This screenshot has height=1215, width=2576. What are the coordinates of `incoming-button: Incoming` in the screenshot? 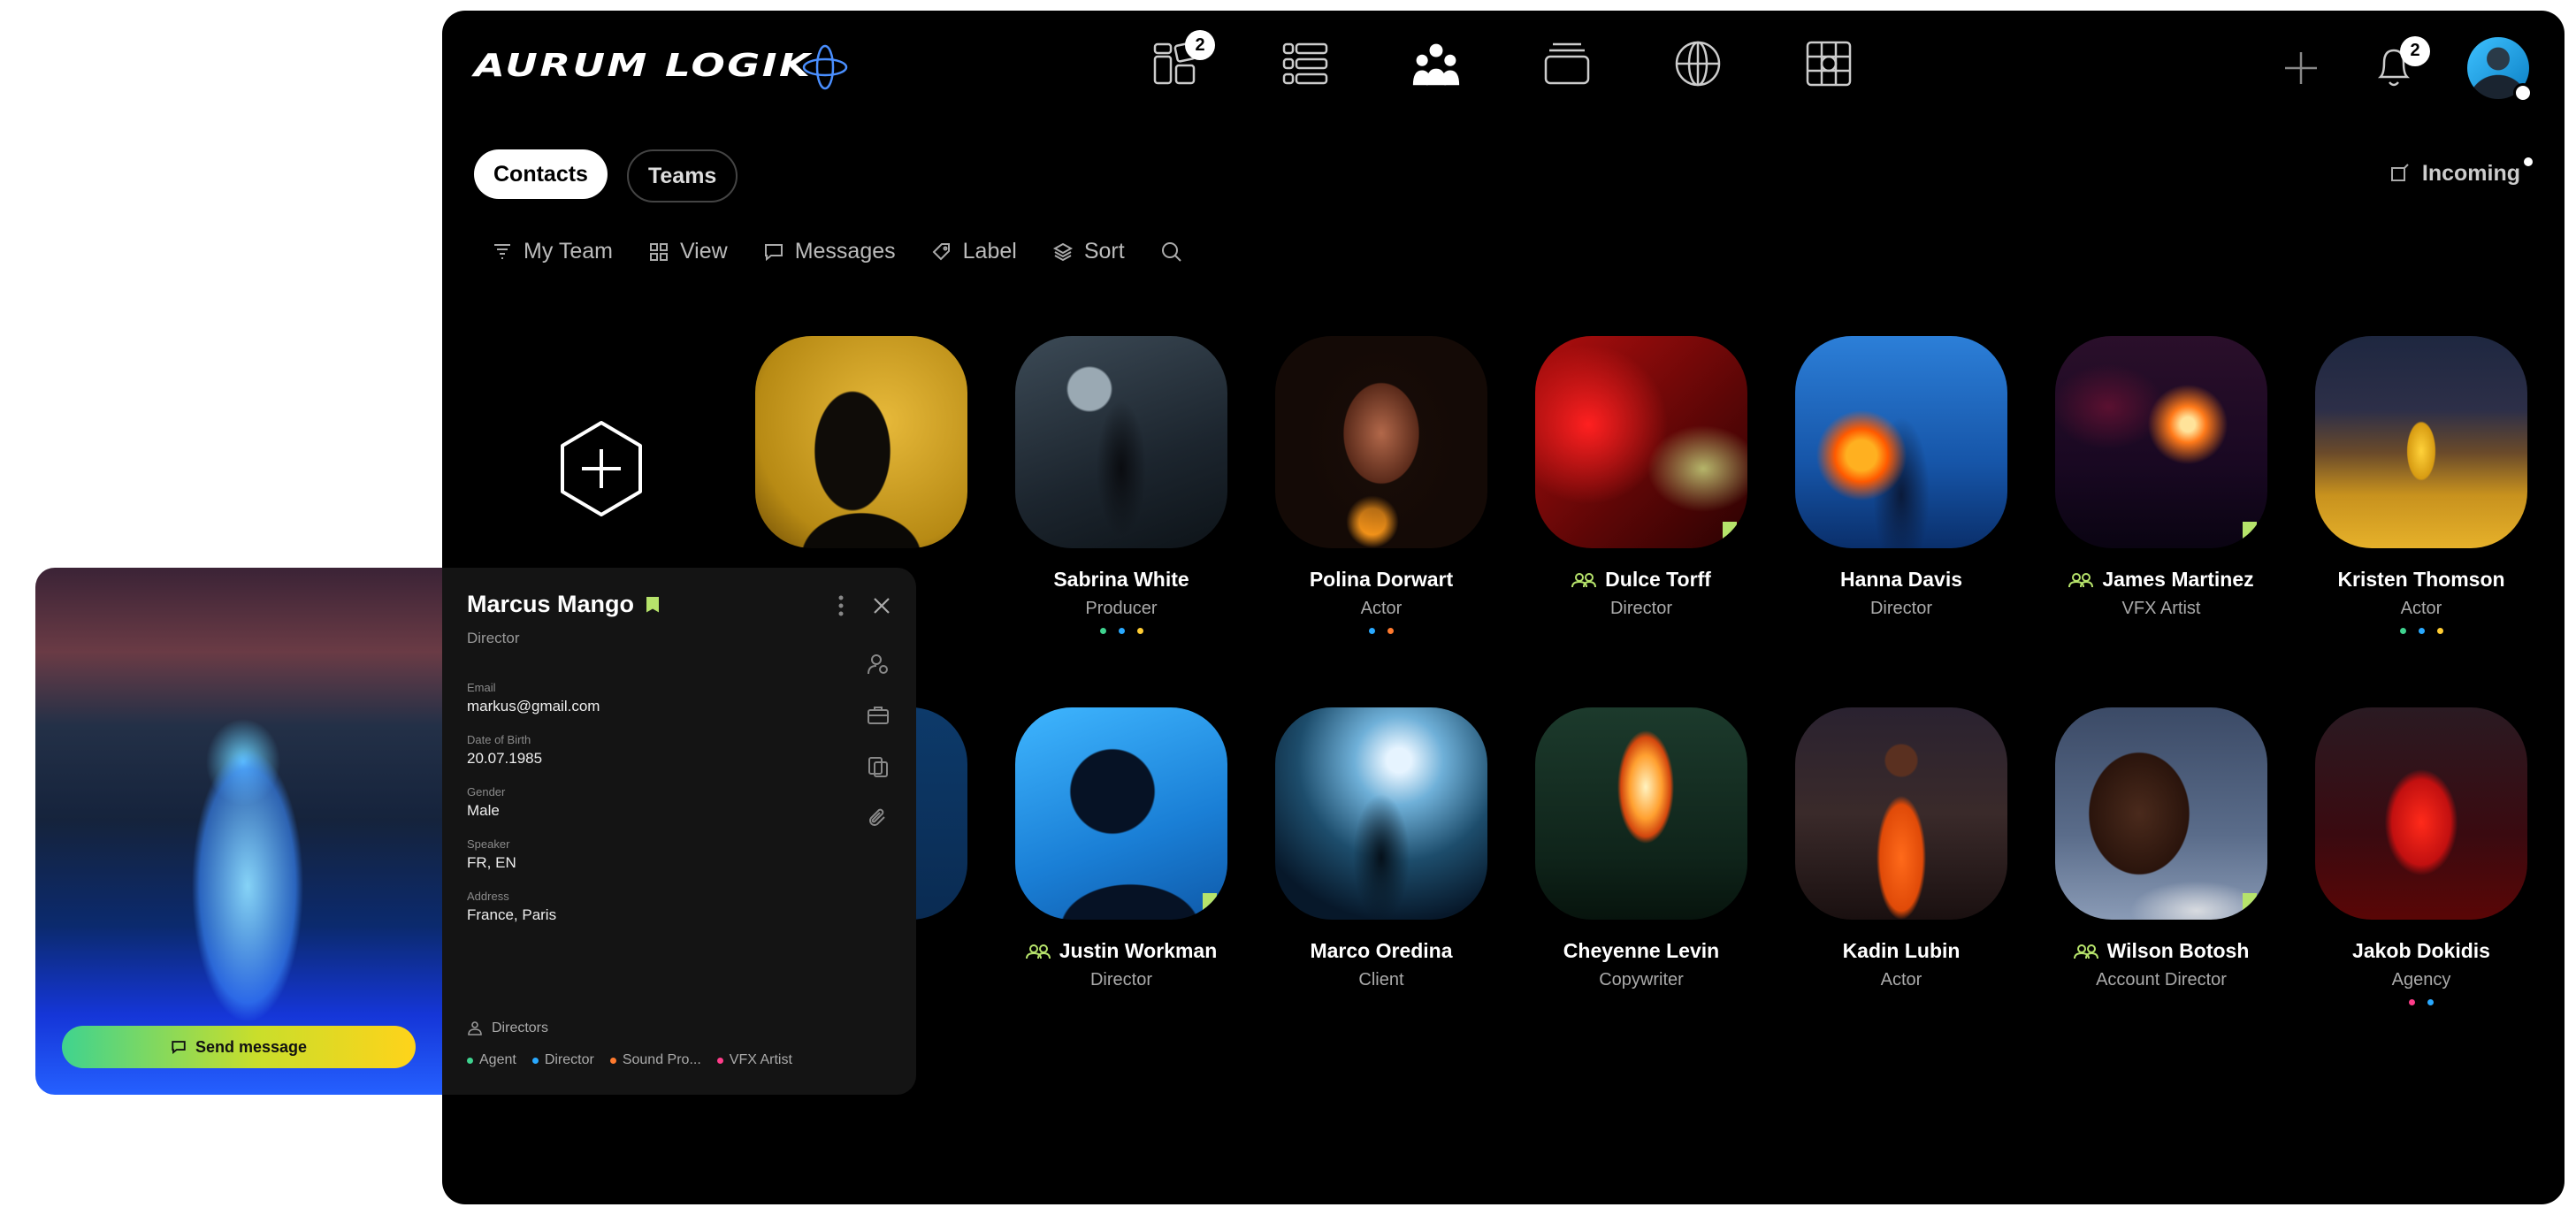 It's located at (2461, 172).